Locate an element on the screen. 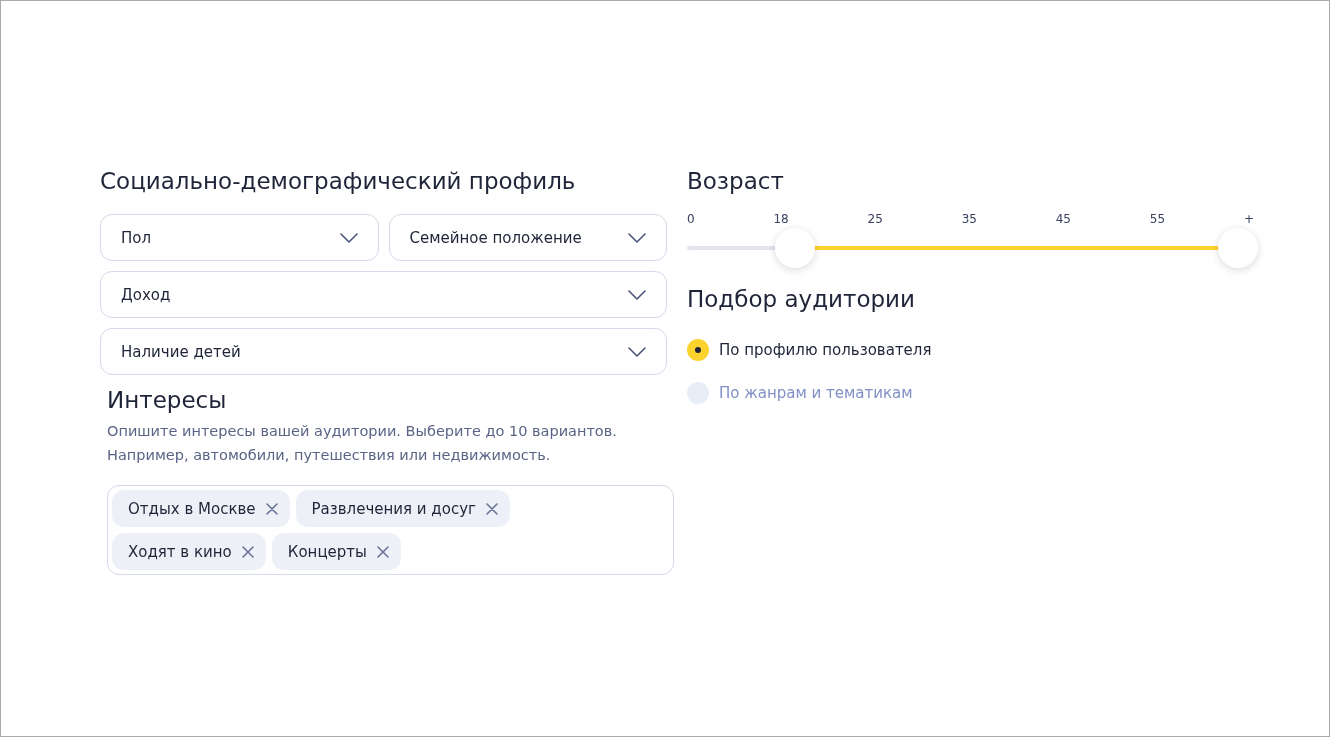 Image resolution: width=1330 pixels, height=737 pixels. tick-label: 55 is located at coordinates (1157, 219).